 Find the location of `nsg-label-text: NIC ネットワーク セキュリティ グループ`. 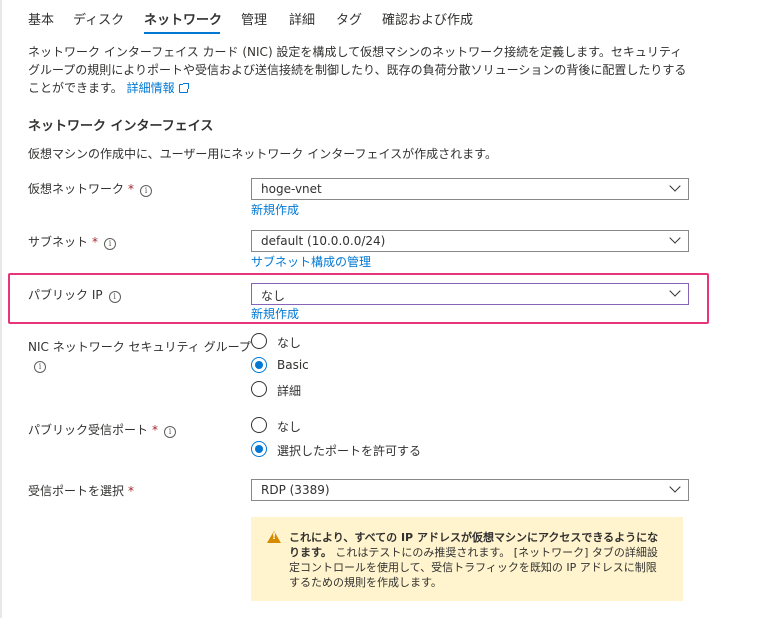

nsg-label-text: NIC ネットワーク セキュリティ グループ is located at coordinates (139, 347).